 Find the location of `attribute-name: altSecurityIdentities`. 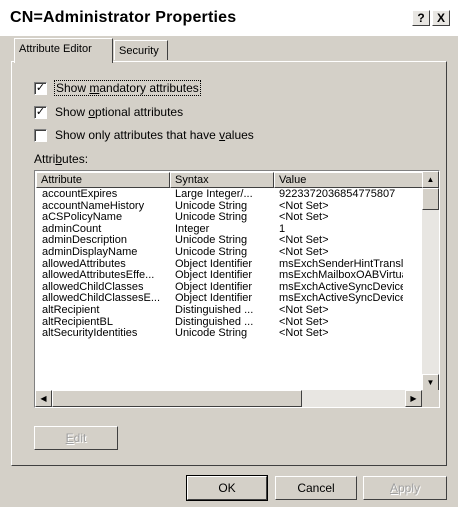

attribute-name: altSecurityIdentities is located at coordinates (90, 334).